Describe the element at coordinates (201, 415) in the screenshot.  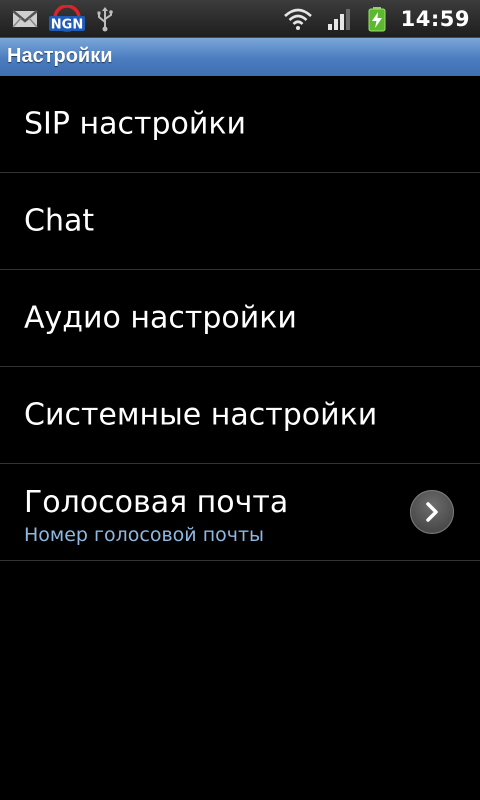
I see `settings-item-label: Системные настройки` at that location.